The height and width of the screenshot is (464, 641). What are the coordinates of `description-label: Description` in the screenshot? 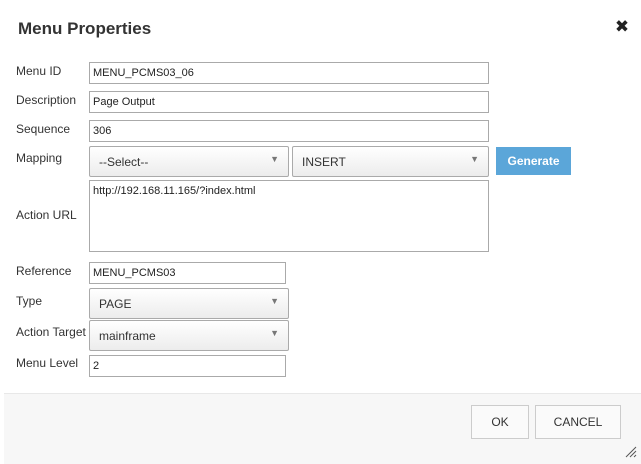 It's located at (46, 100).